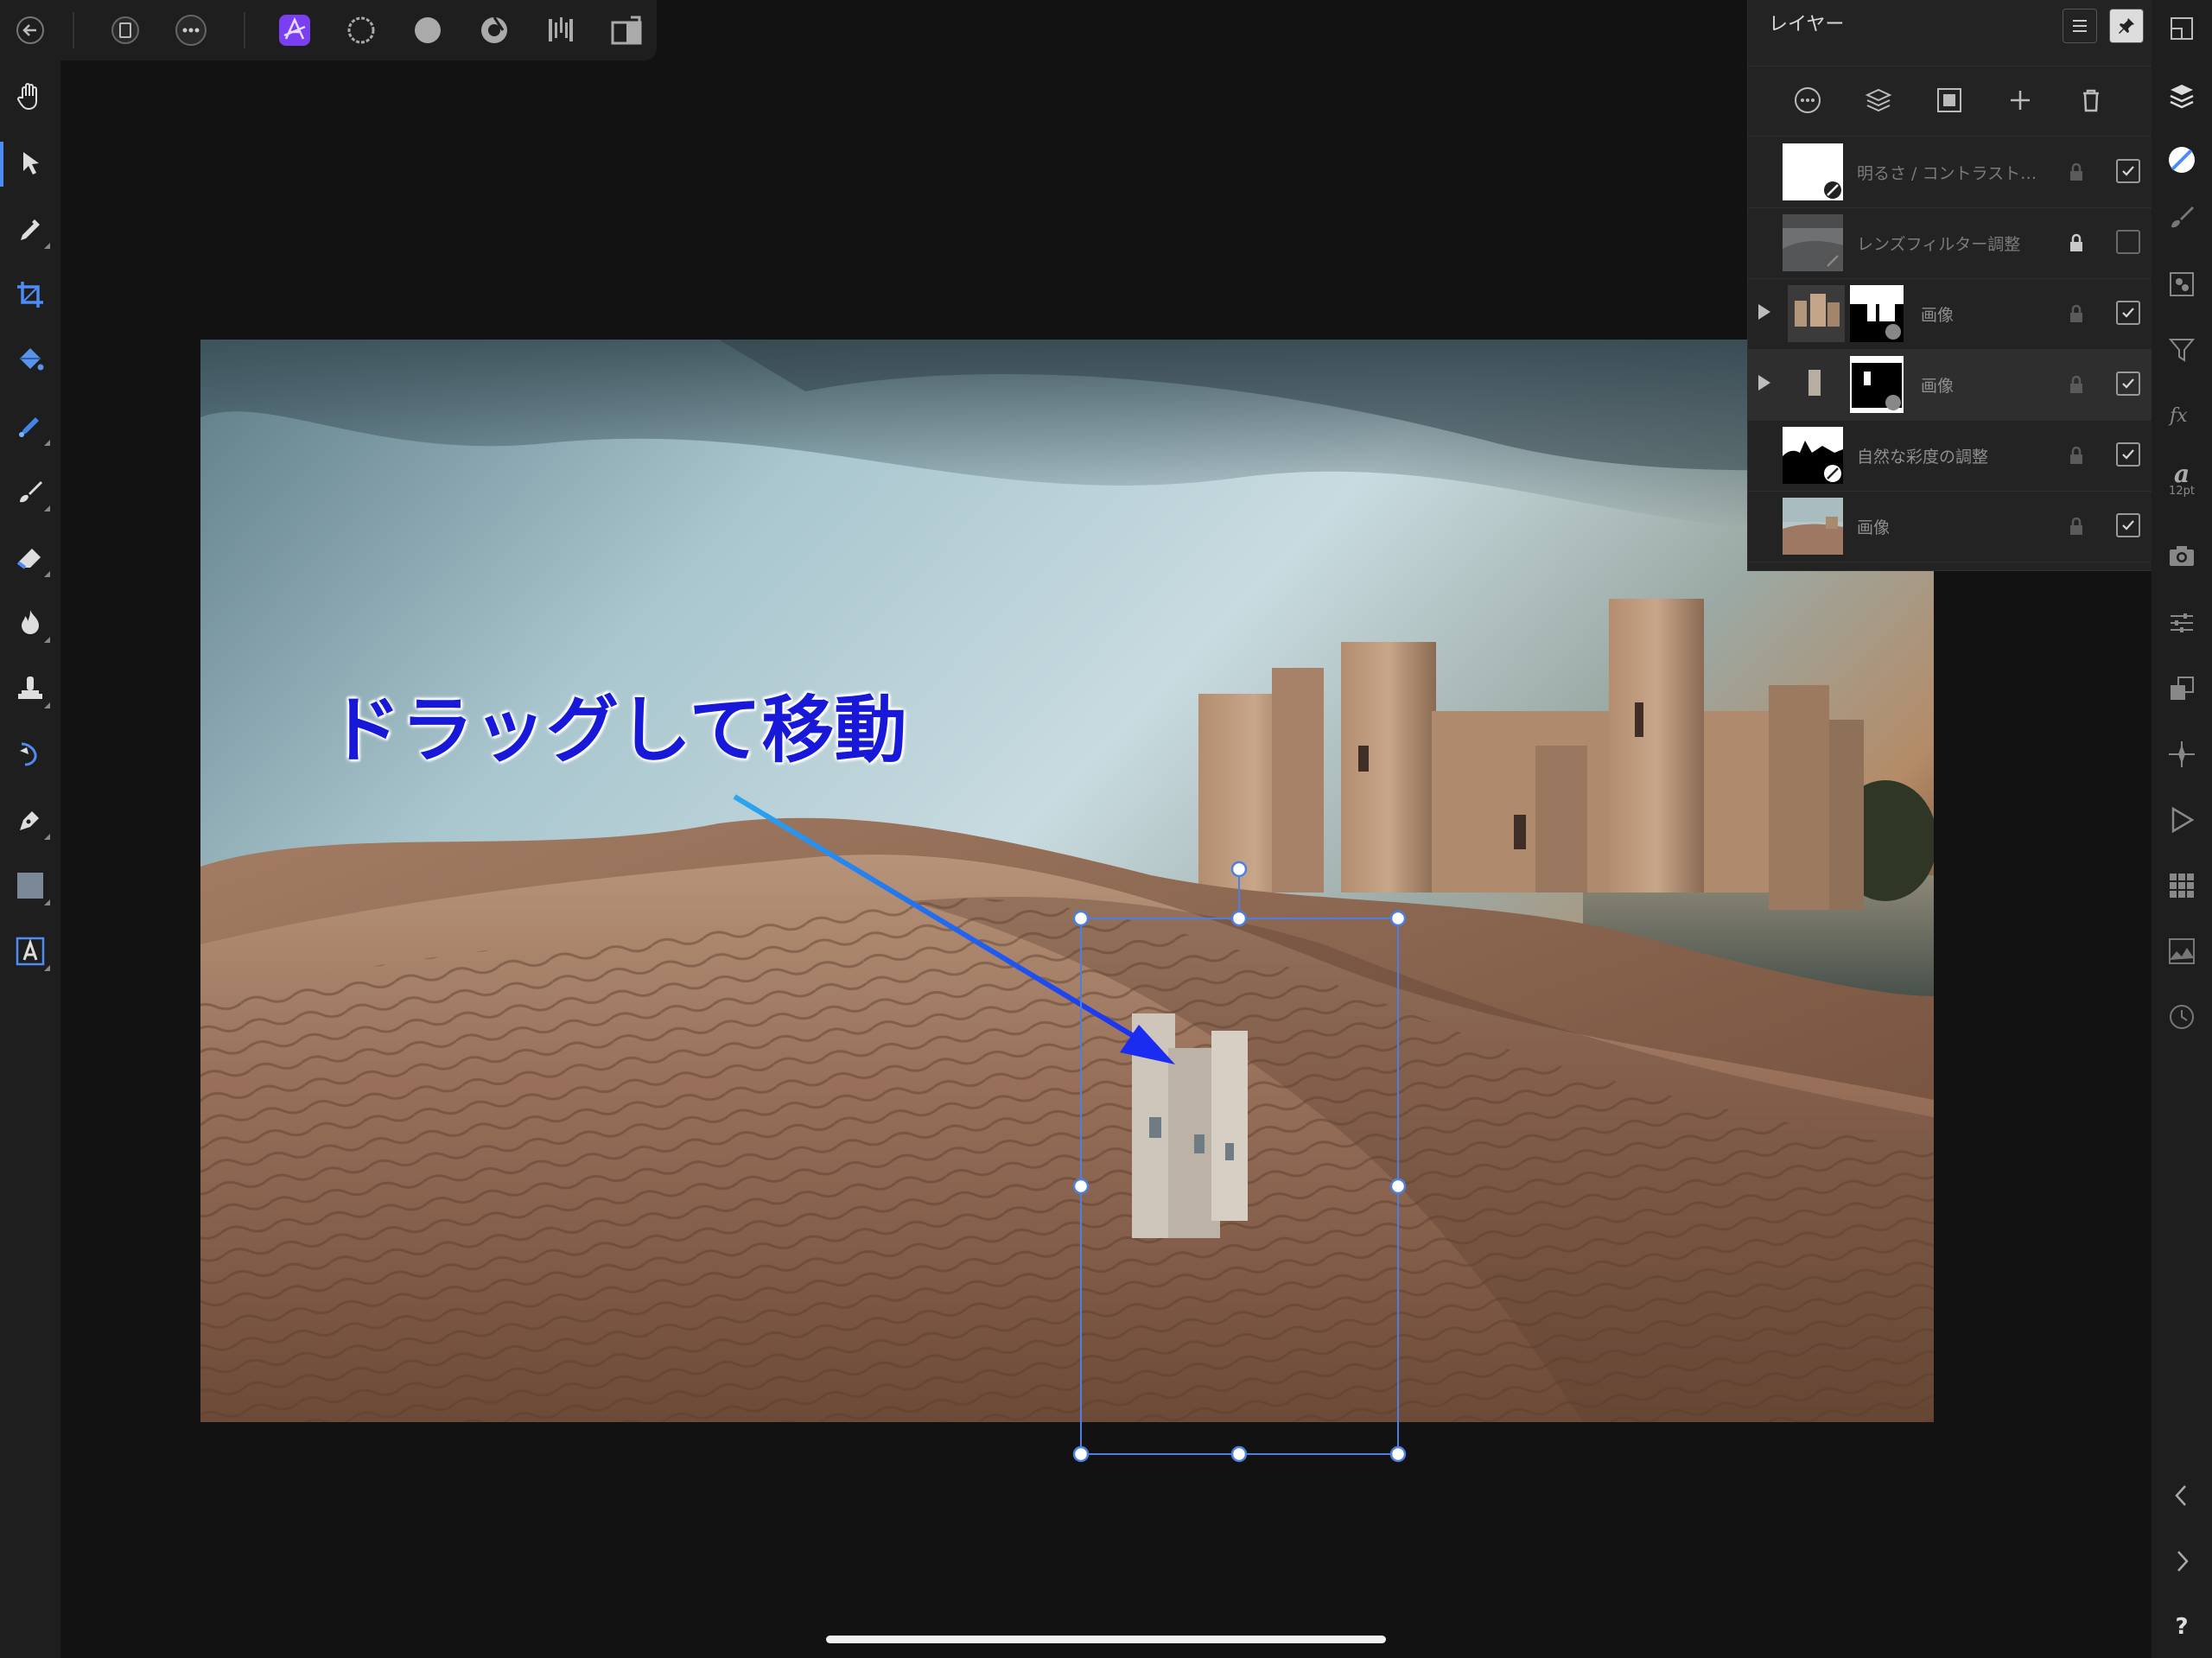  What do you see at coordinates (1081, 1186) in the screenshot?
I see `resize-handle-left` at bounding box center [1081, 1186].